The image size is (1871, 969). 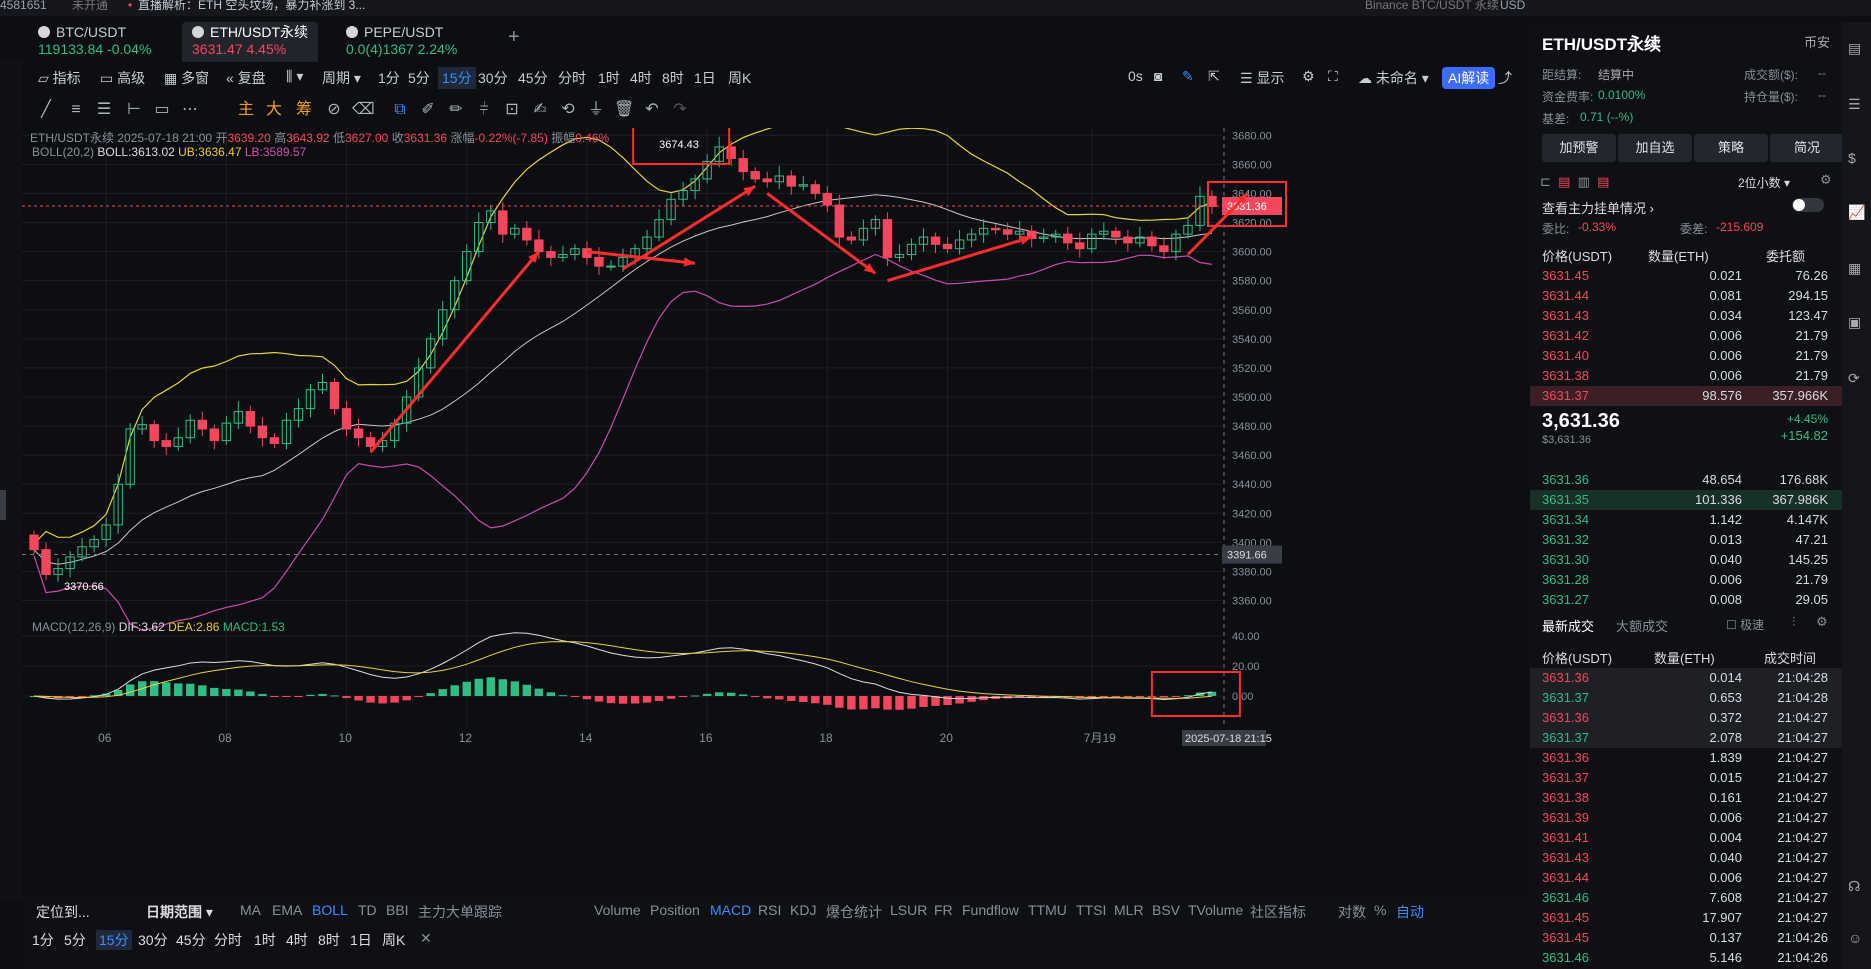 What do you see at coordinates (334, 110) in the screenshot?
I see `fib-tool-icon: ⊘` at bounding box center [334, 110].